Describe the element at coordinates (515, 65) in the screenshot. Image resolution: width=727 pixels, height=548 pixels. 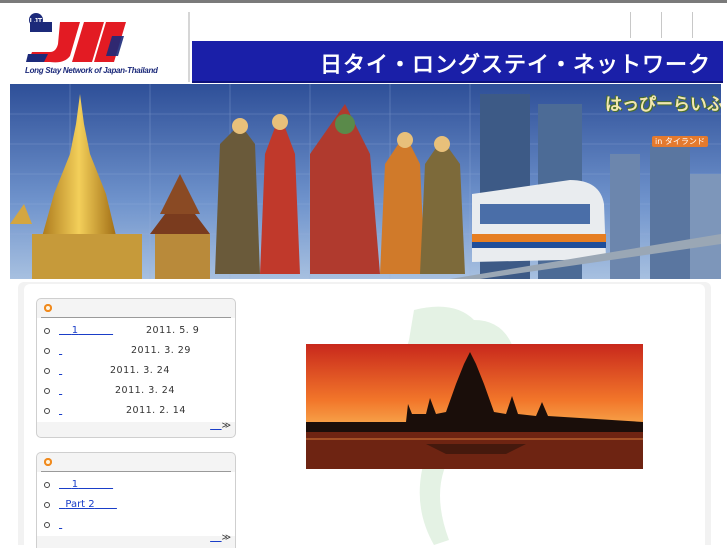
I see `site-title: 日タイ・ロングステイ・ネットワーク` at that location.